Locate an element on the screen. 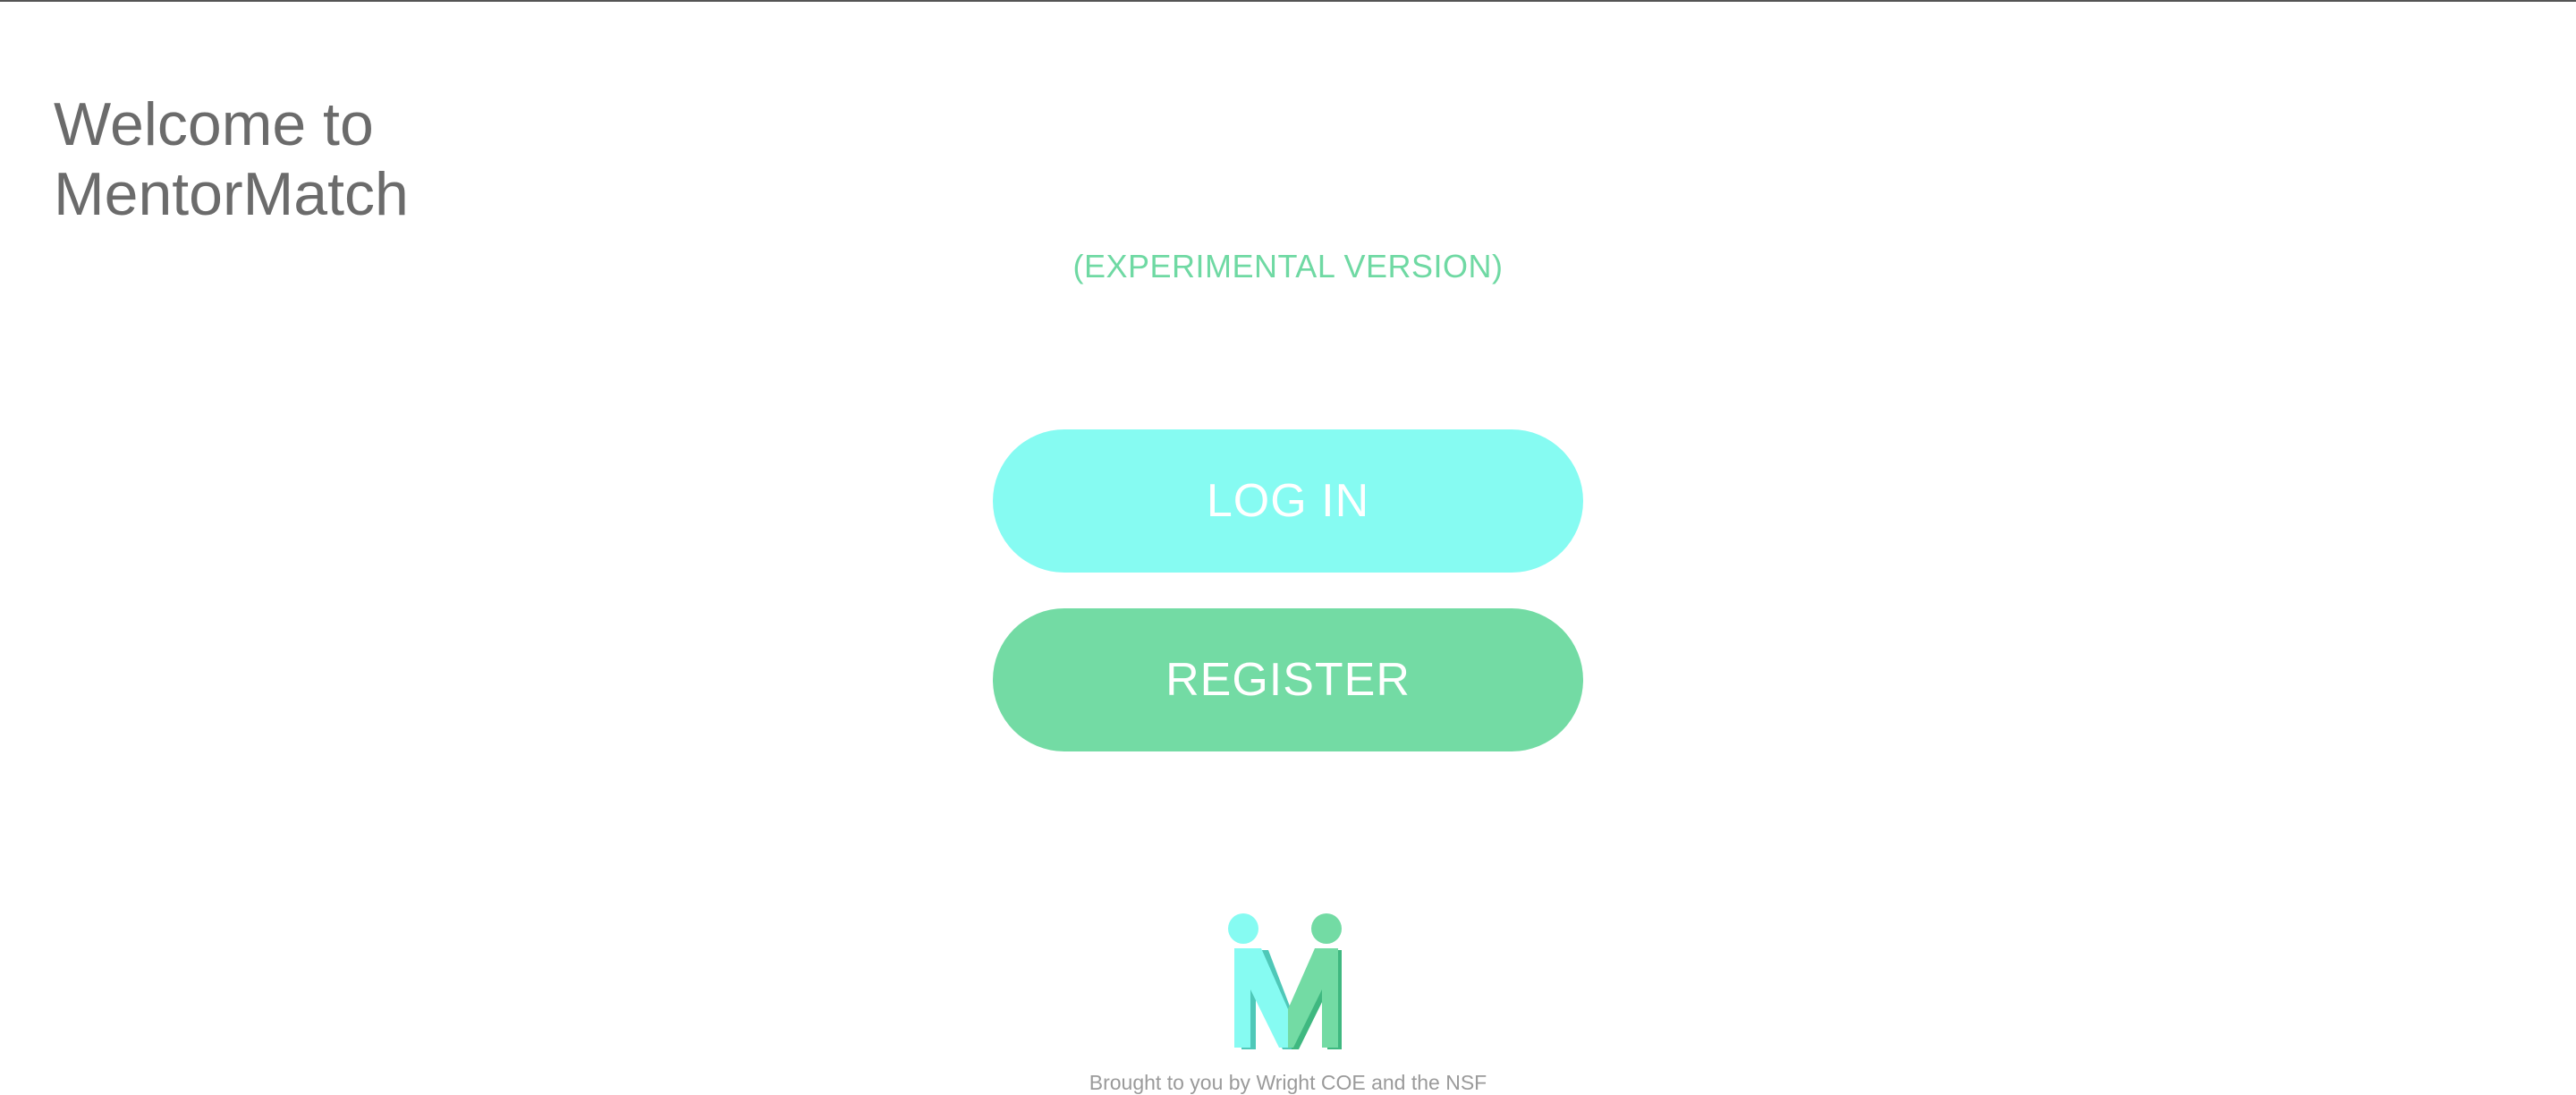 The image size is (2576, 1095). login-button: LOG IN is located at coordinates (1288, 501).